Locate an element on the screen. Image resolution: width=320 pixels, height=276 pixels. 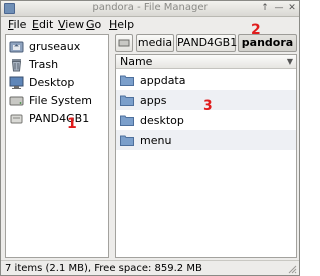
path-button-pand4gb1: PAND4GB1 is located at coordinates (206, 43).